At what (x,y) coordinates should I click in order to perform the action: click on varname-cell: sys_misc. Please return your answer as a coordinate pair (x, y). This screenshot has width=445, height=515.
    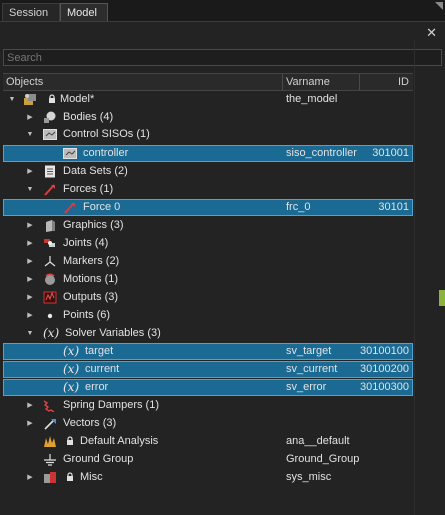
    Looking at the image, I should click on (309, 477).